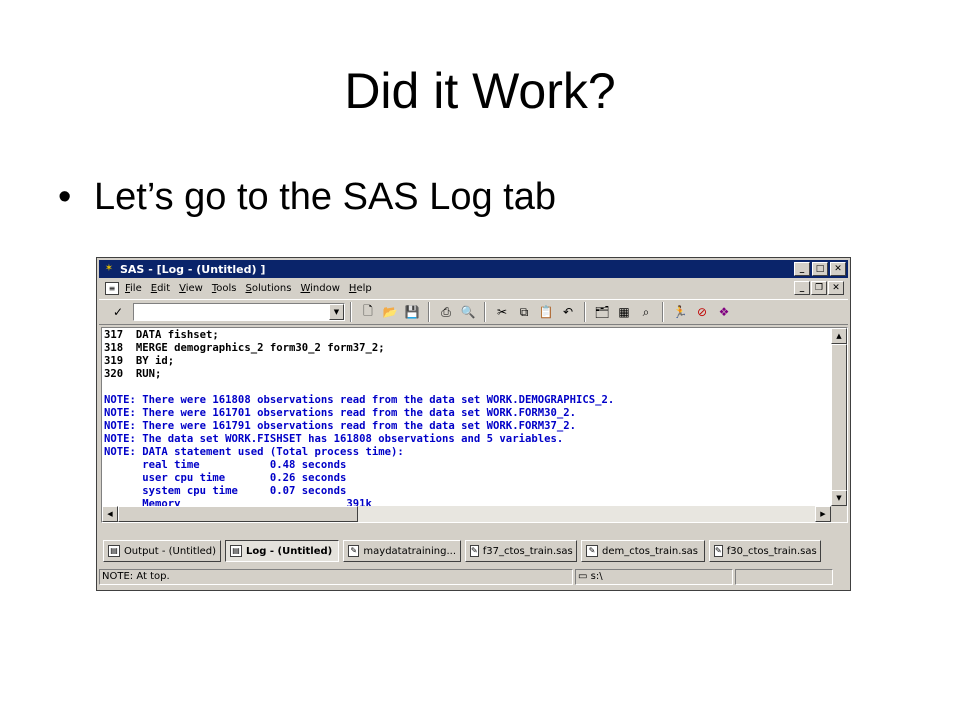 The height and width of the screenshot is (720, 960). What do you see at coordinates (624, 312) in the screenshot?
I see `libraries-icon: ▦` at bounding box center [624, 312].